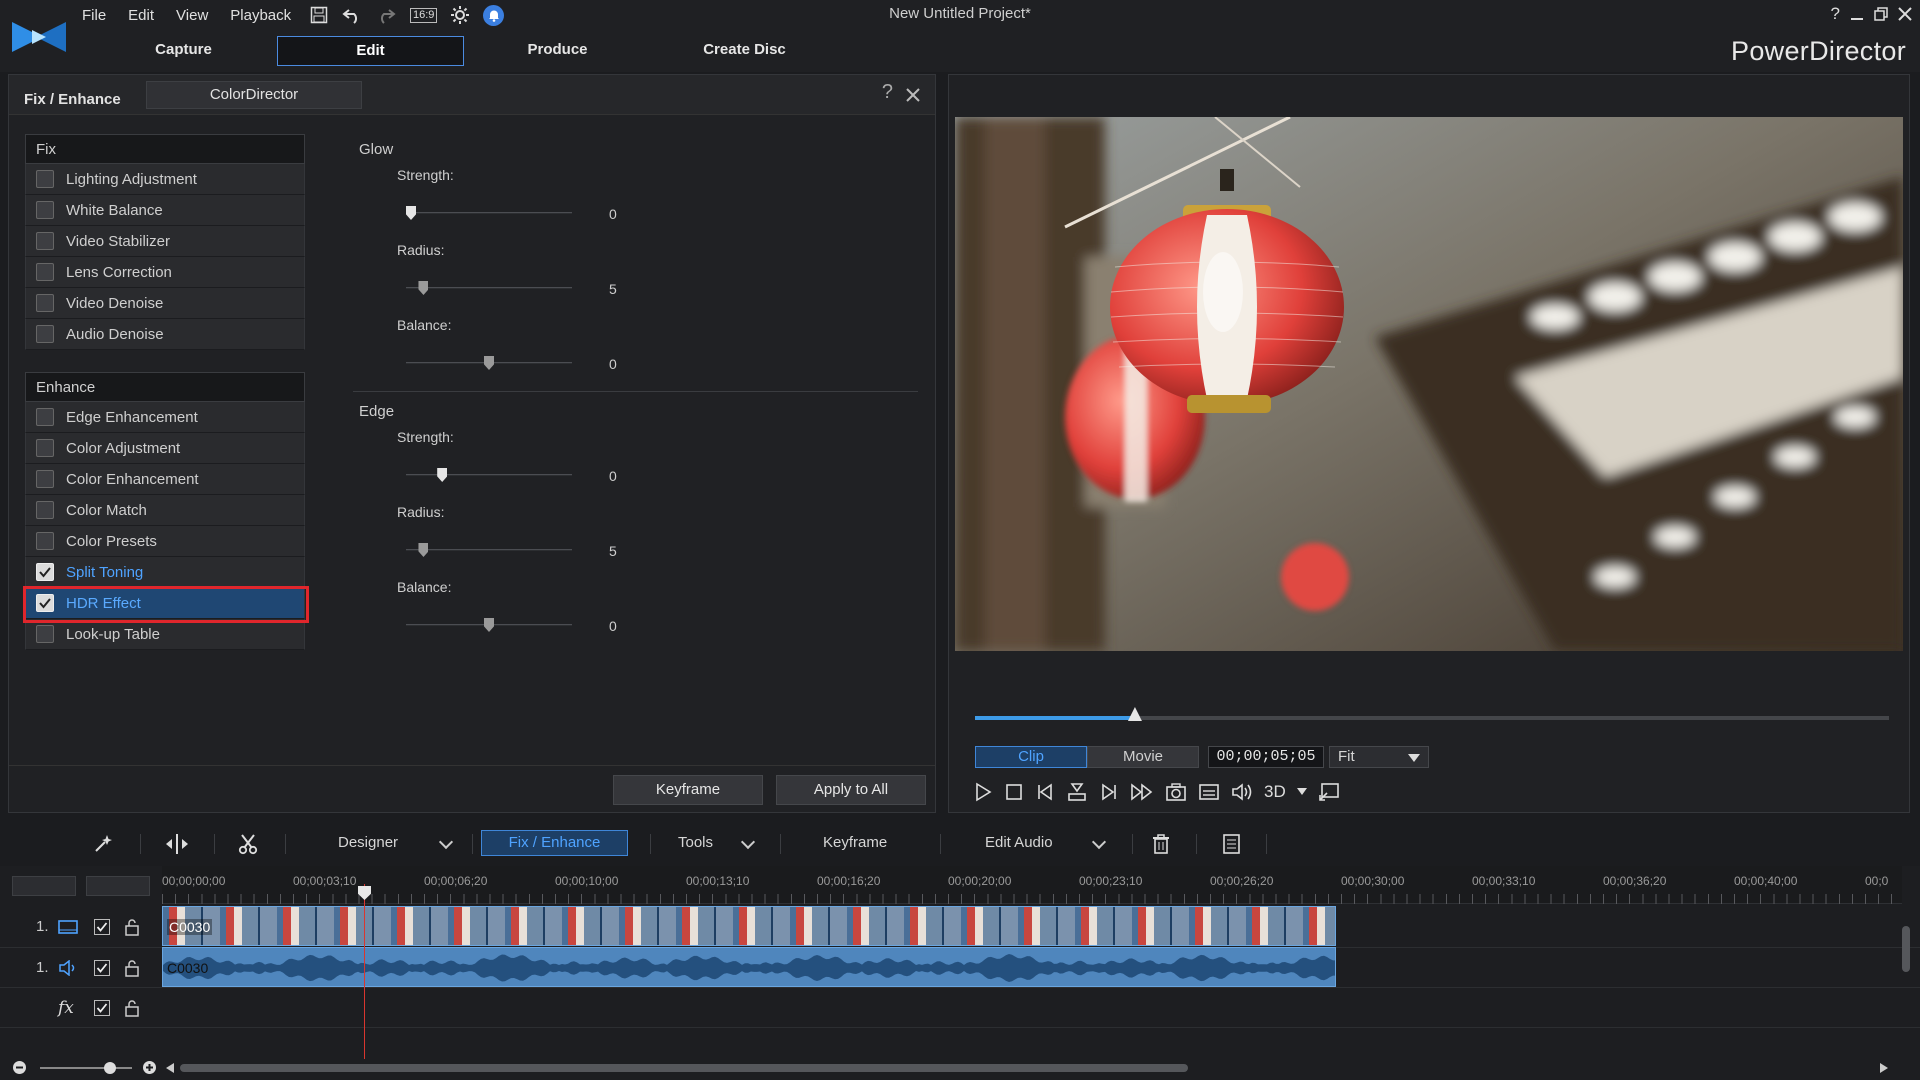  What do you see at coordinates (983, 792) in the screenshot?
I see `play-icon` at bounding box center [983, 792].